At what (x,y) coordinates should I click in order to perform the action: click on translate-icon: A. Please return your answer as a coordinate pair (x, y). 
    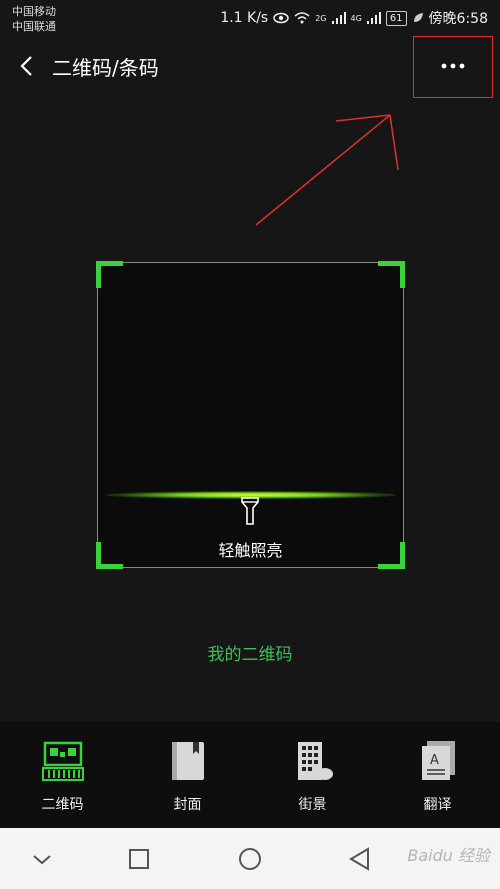
    Looking at the image, I should click on (438, 760).